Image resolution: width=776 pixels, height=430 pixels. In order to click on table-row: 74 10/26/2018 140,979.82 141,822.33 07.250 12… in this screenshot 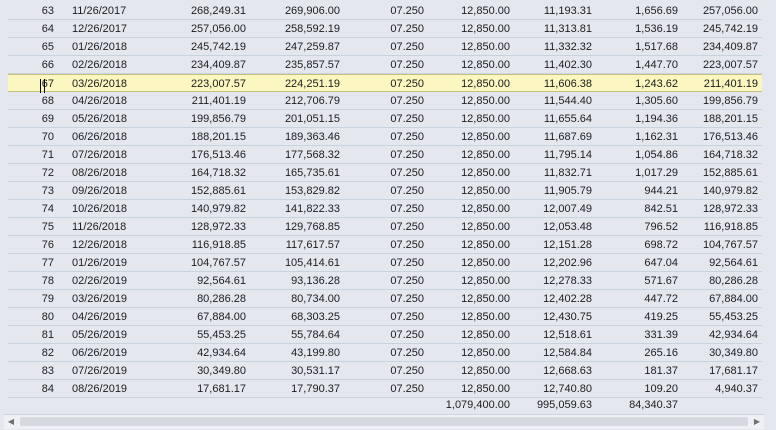, I will do `click(385, 209)`.